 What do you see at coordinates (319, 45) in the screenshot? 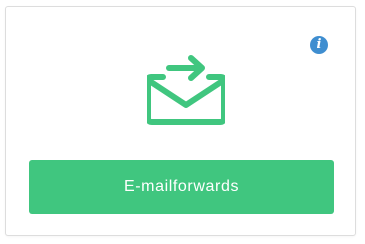
I see `info-icon: i` at bounding box center [319, 45].